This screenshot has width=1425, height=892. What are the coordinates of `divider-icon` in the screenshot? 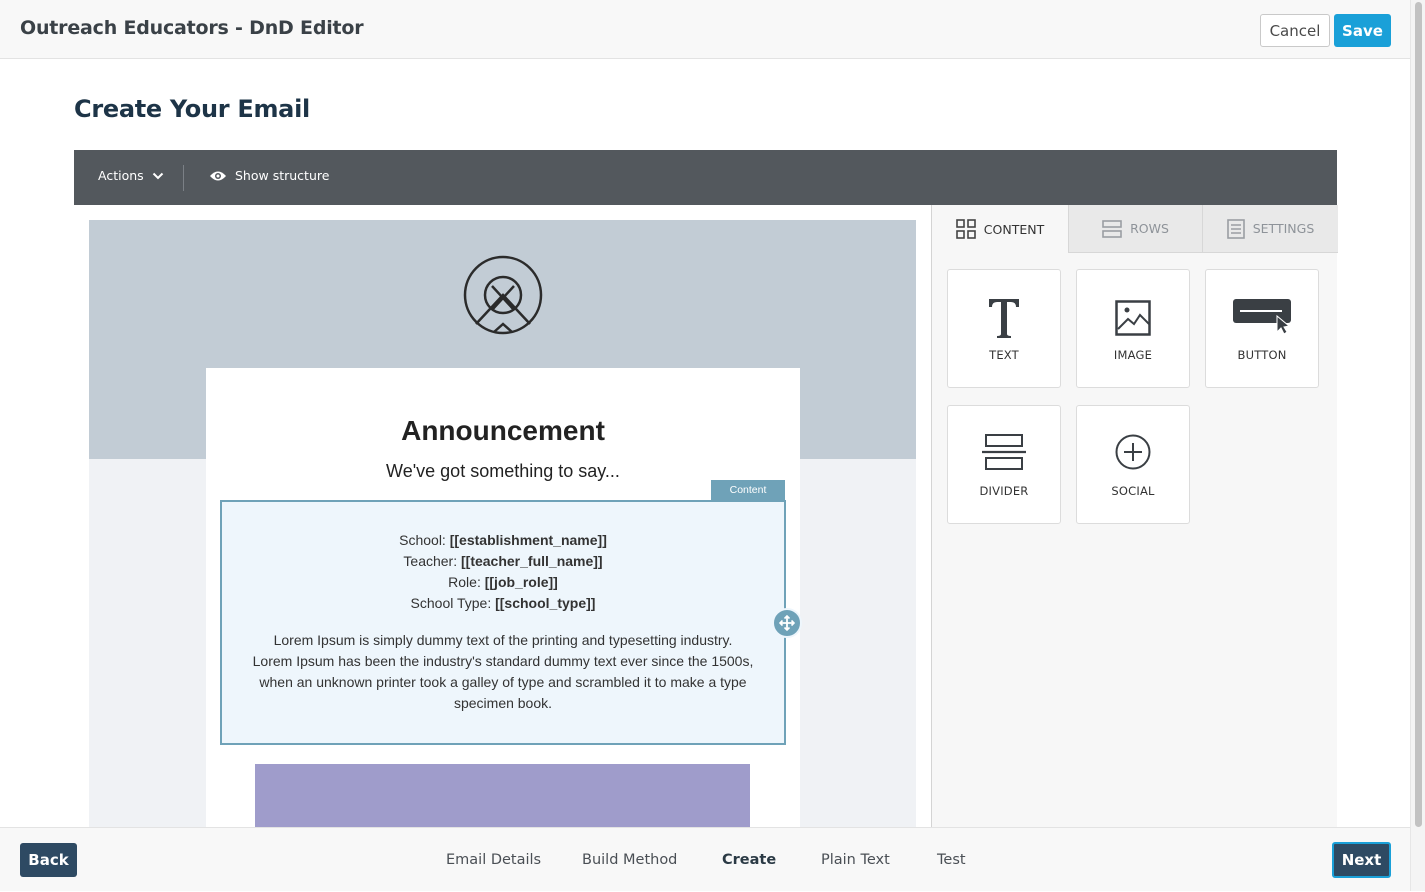 It's located at (1004, 452).